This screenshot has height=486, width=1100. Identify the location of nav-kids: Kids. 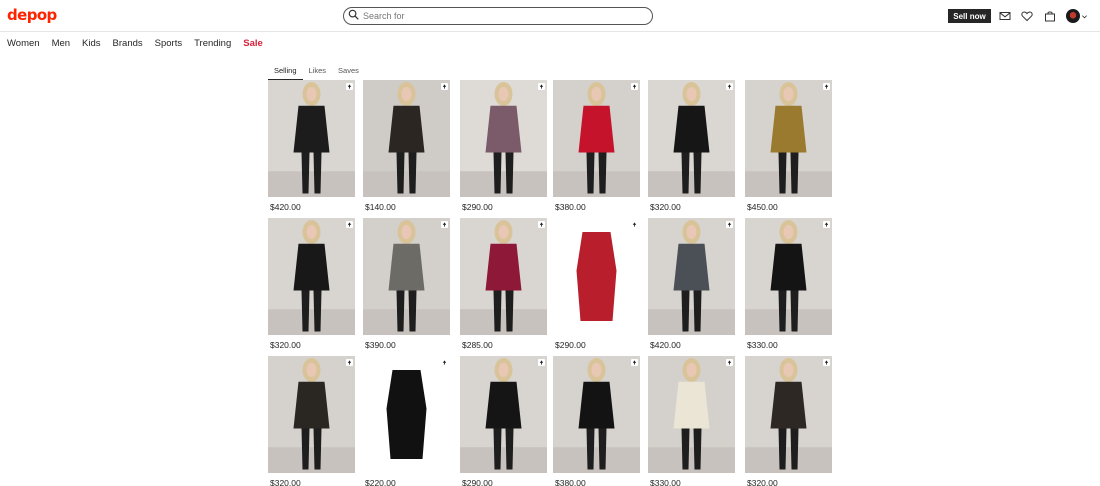
(91, 43).